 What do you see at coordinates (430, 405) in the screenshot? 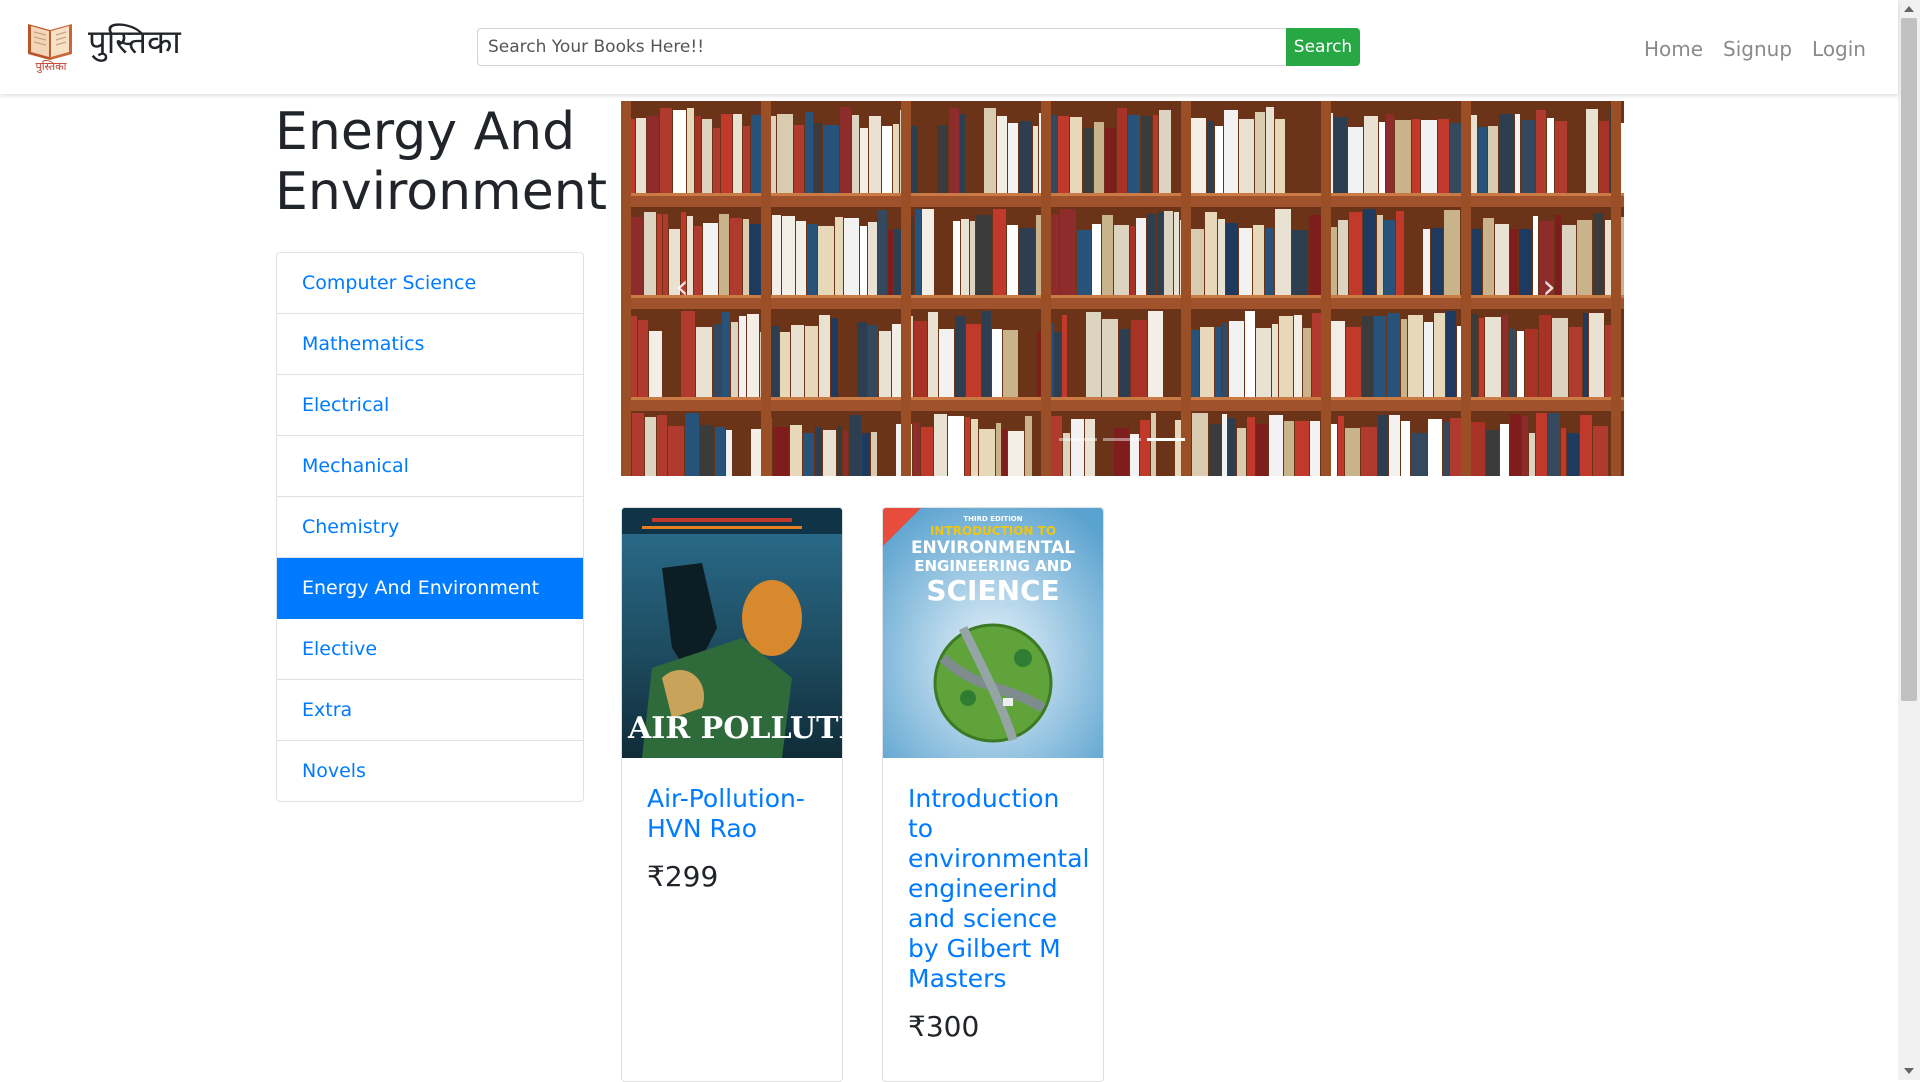
I see `category-electrical: Electrical` at bounding box center [430, 405].